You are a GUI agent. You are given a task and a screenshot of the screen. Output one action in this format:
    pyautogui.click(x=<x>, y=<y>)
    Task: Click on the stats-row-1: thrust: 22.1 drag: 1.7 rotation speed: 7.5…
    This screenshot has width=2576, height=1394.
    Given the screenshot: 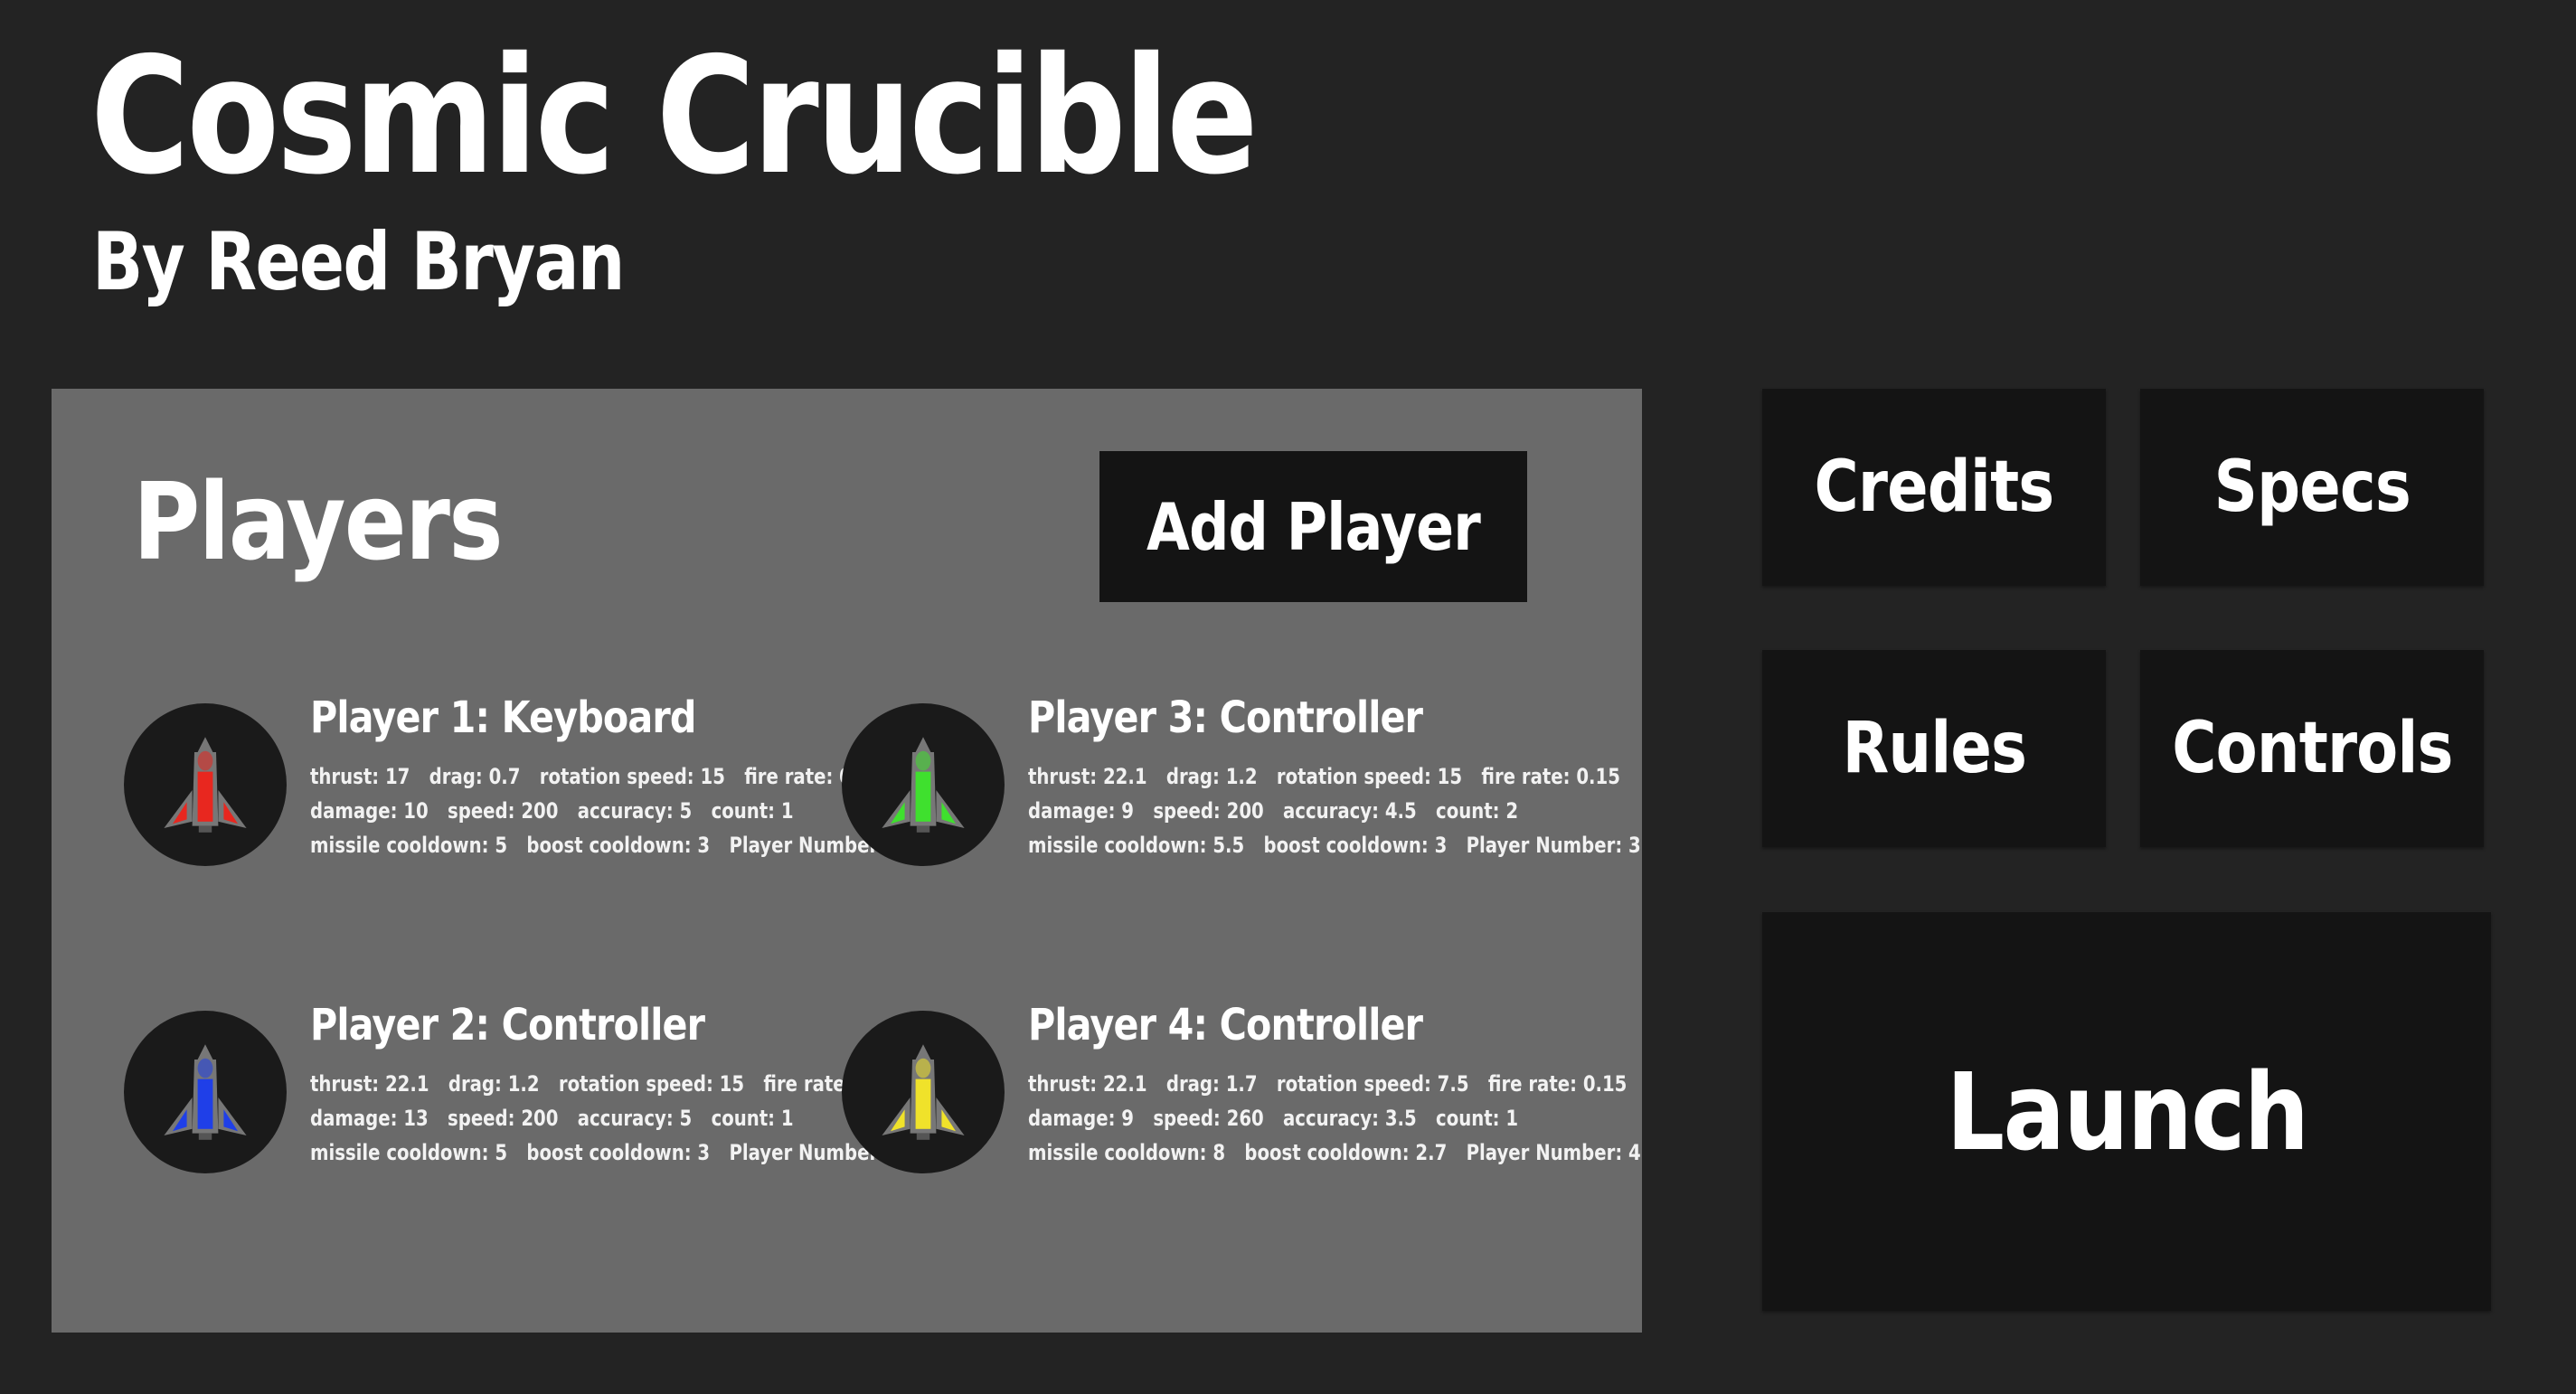 What is the action you would take?
    pyautogui.click(x=1344, y=1084)
    